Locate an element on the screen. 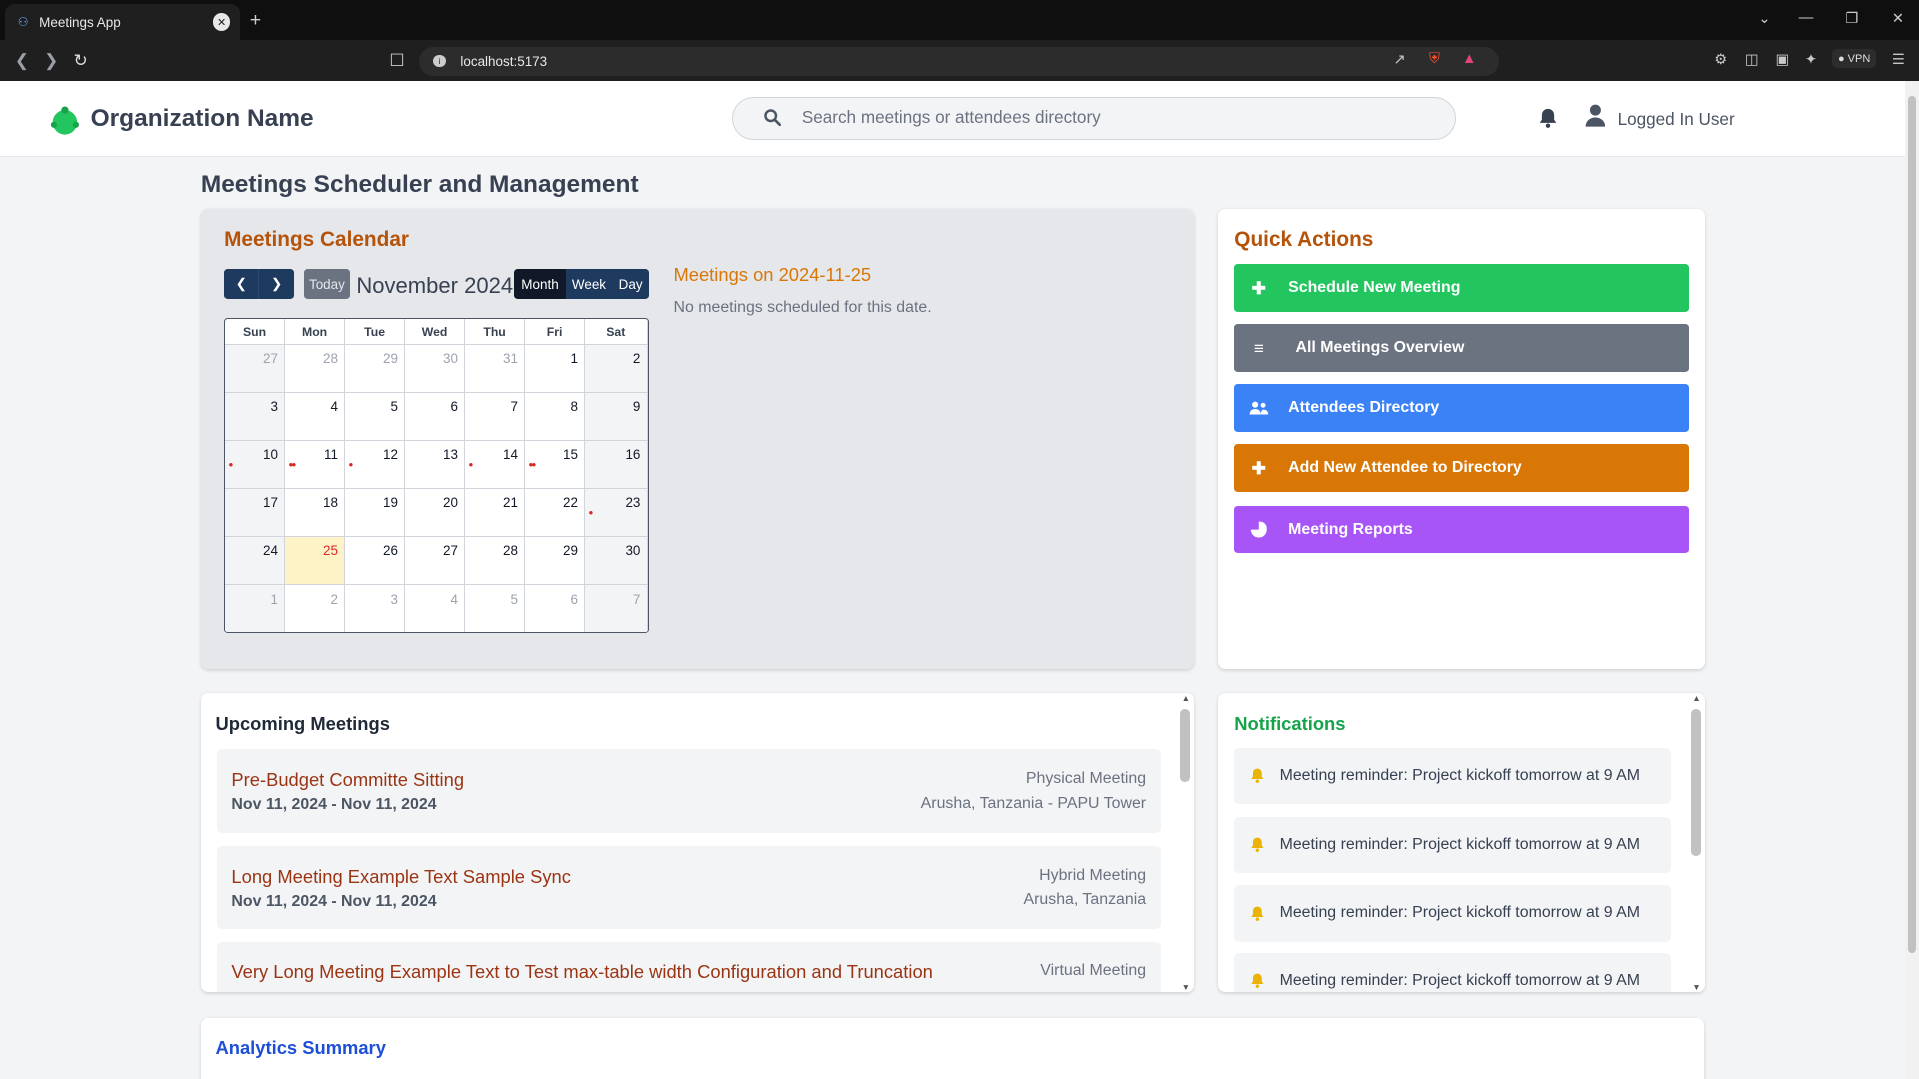  calendar-day-cell: 16 is located at coordinates (616, 464).